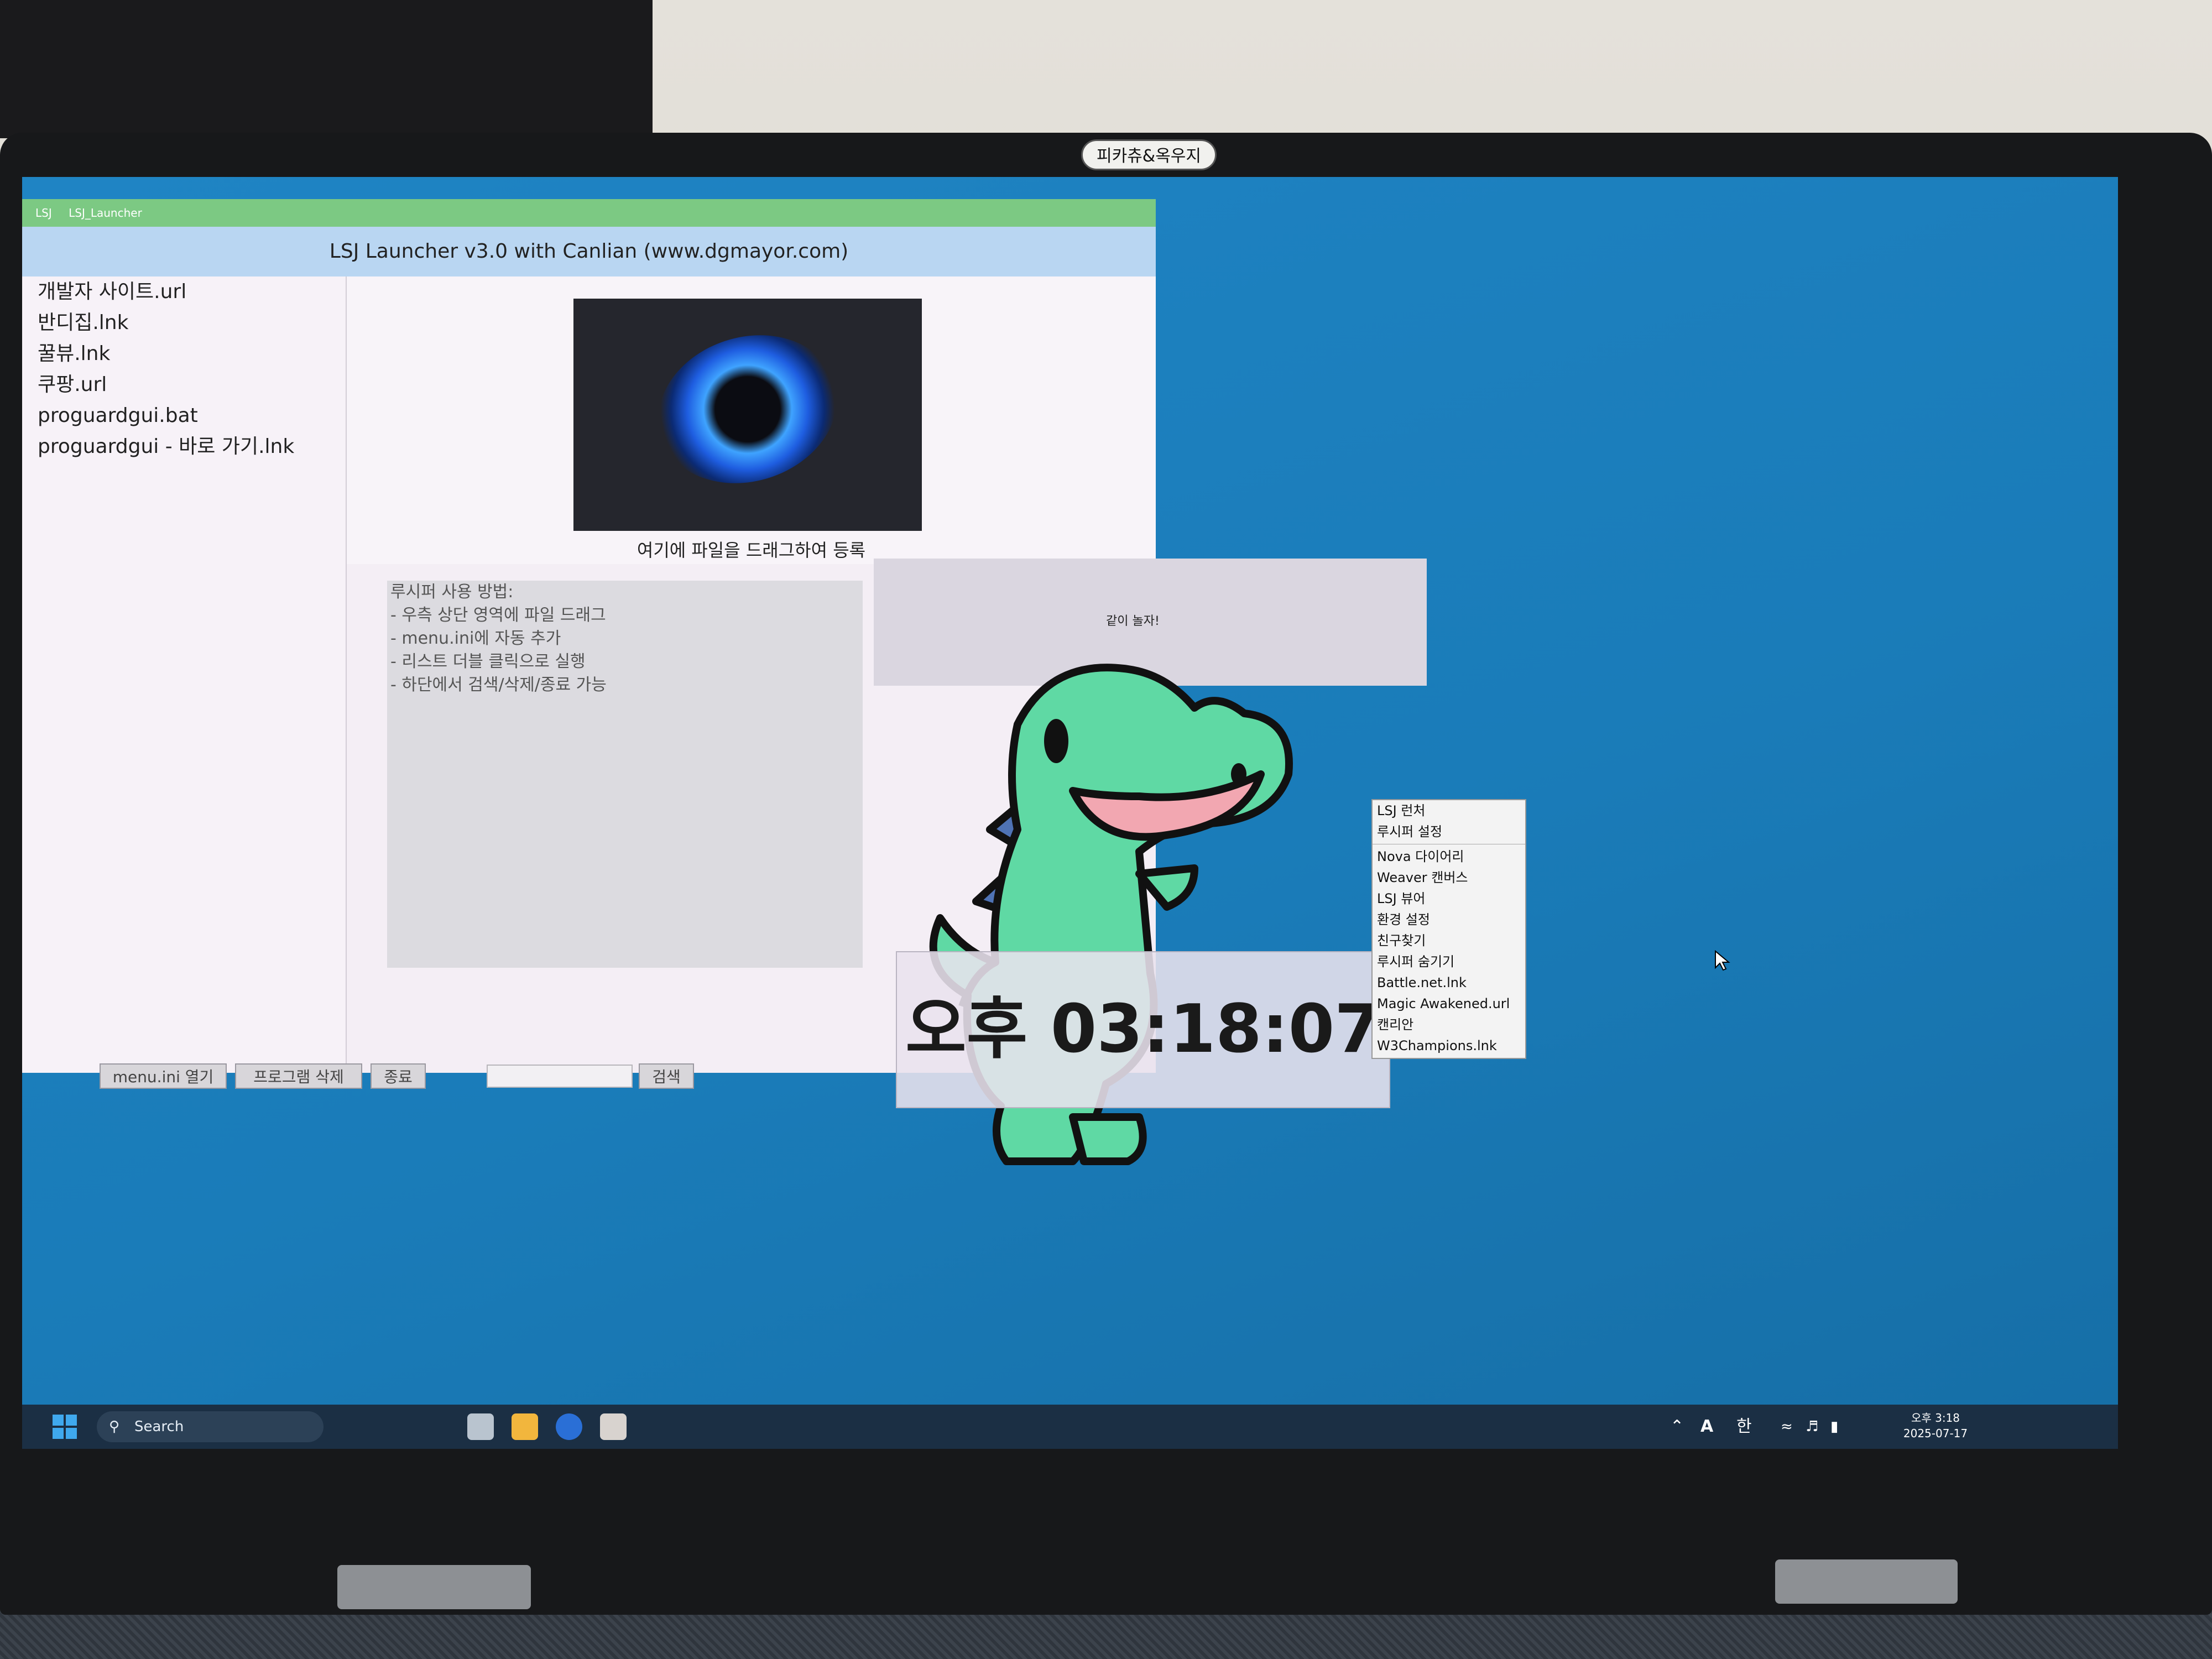  Describe the element at coordinates (1744, 1427) in the screenshot. I see `ime-language-indicator: 한` at that location.